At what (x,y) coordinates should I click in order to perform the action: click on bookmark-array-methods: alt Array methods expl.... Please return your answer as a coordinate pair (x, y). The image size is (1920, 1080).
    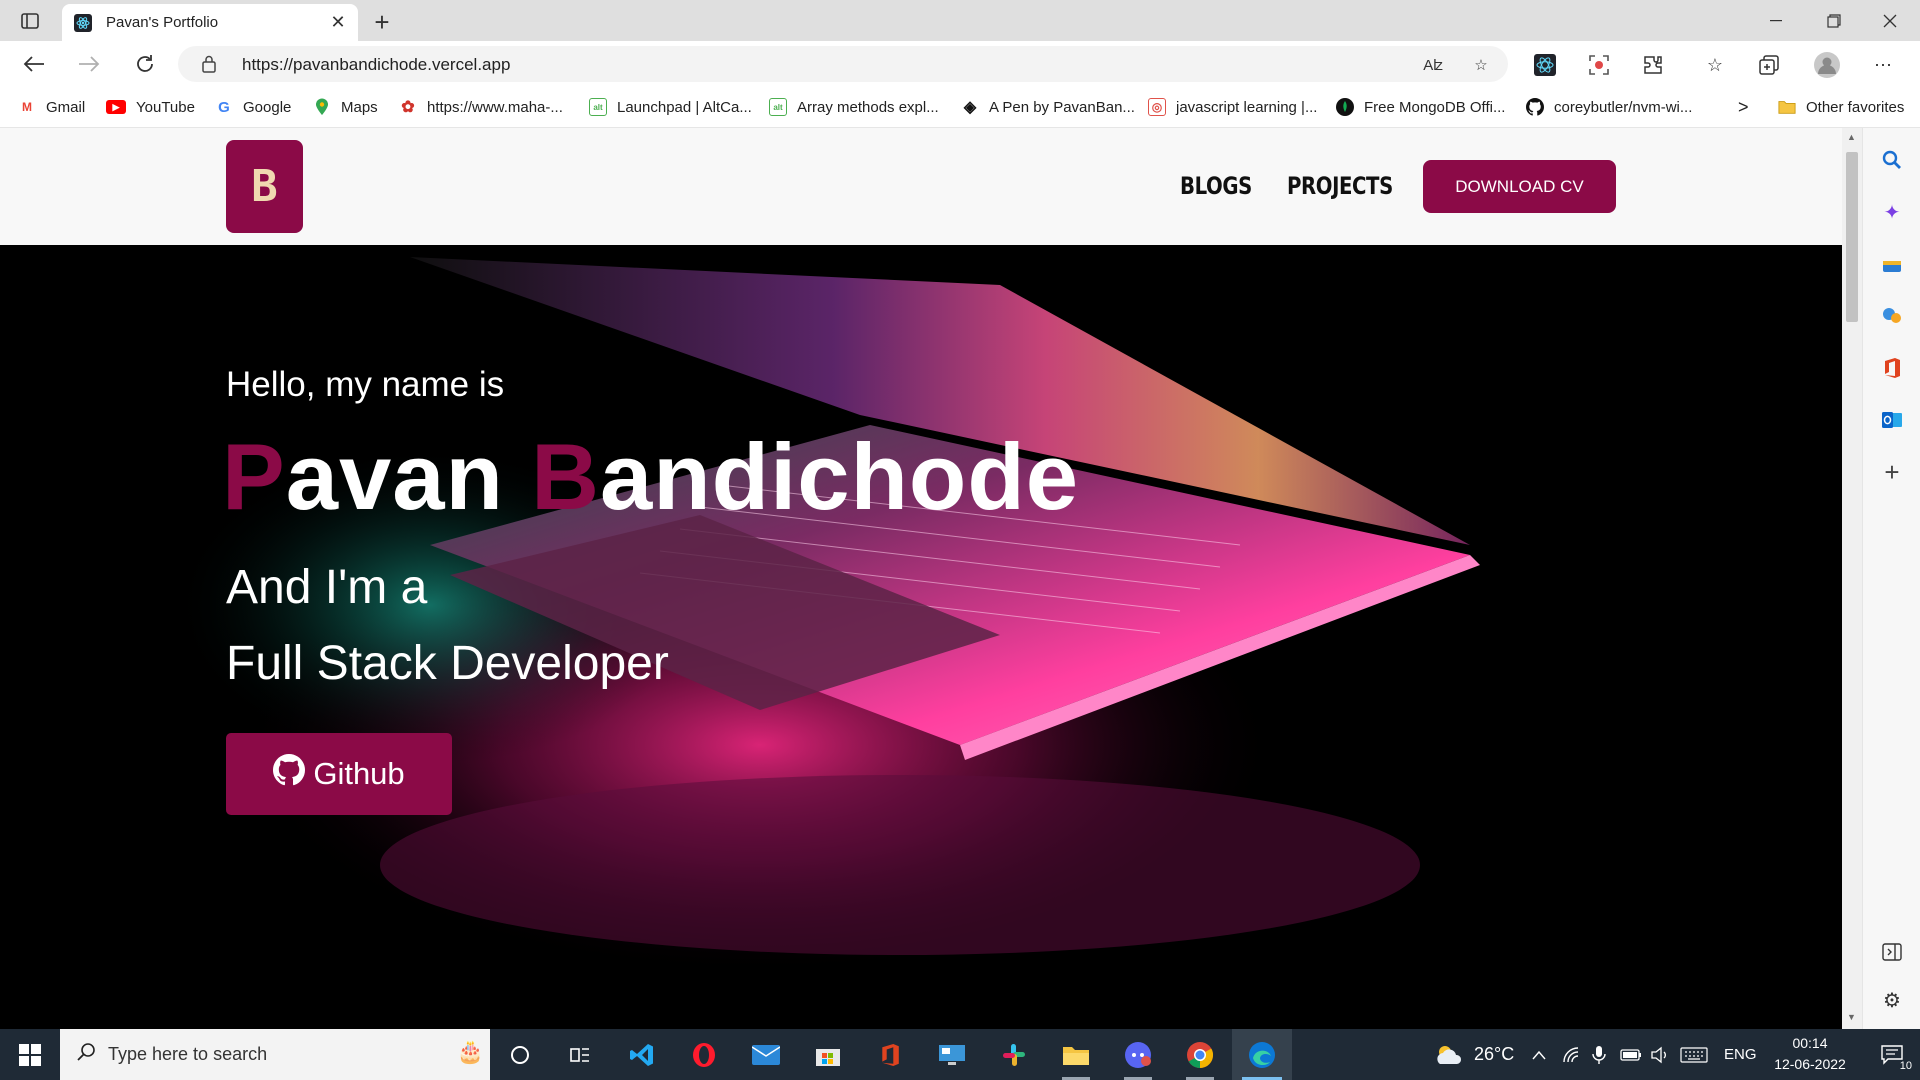
    Looking at the image, I should click on (854, 107).